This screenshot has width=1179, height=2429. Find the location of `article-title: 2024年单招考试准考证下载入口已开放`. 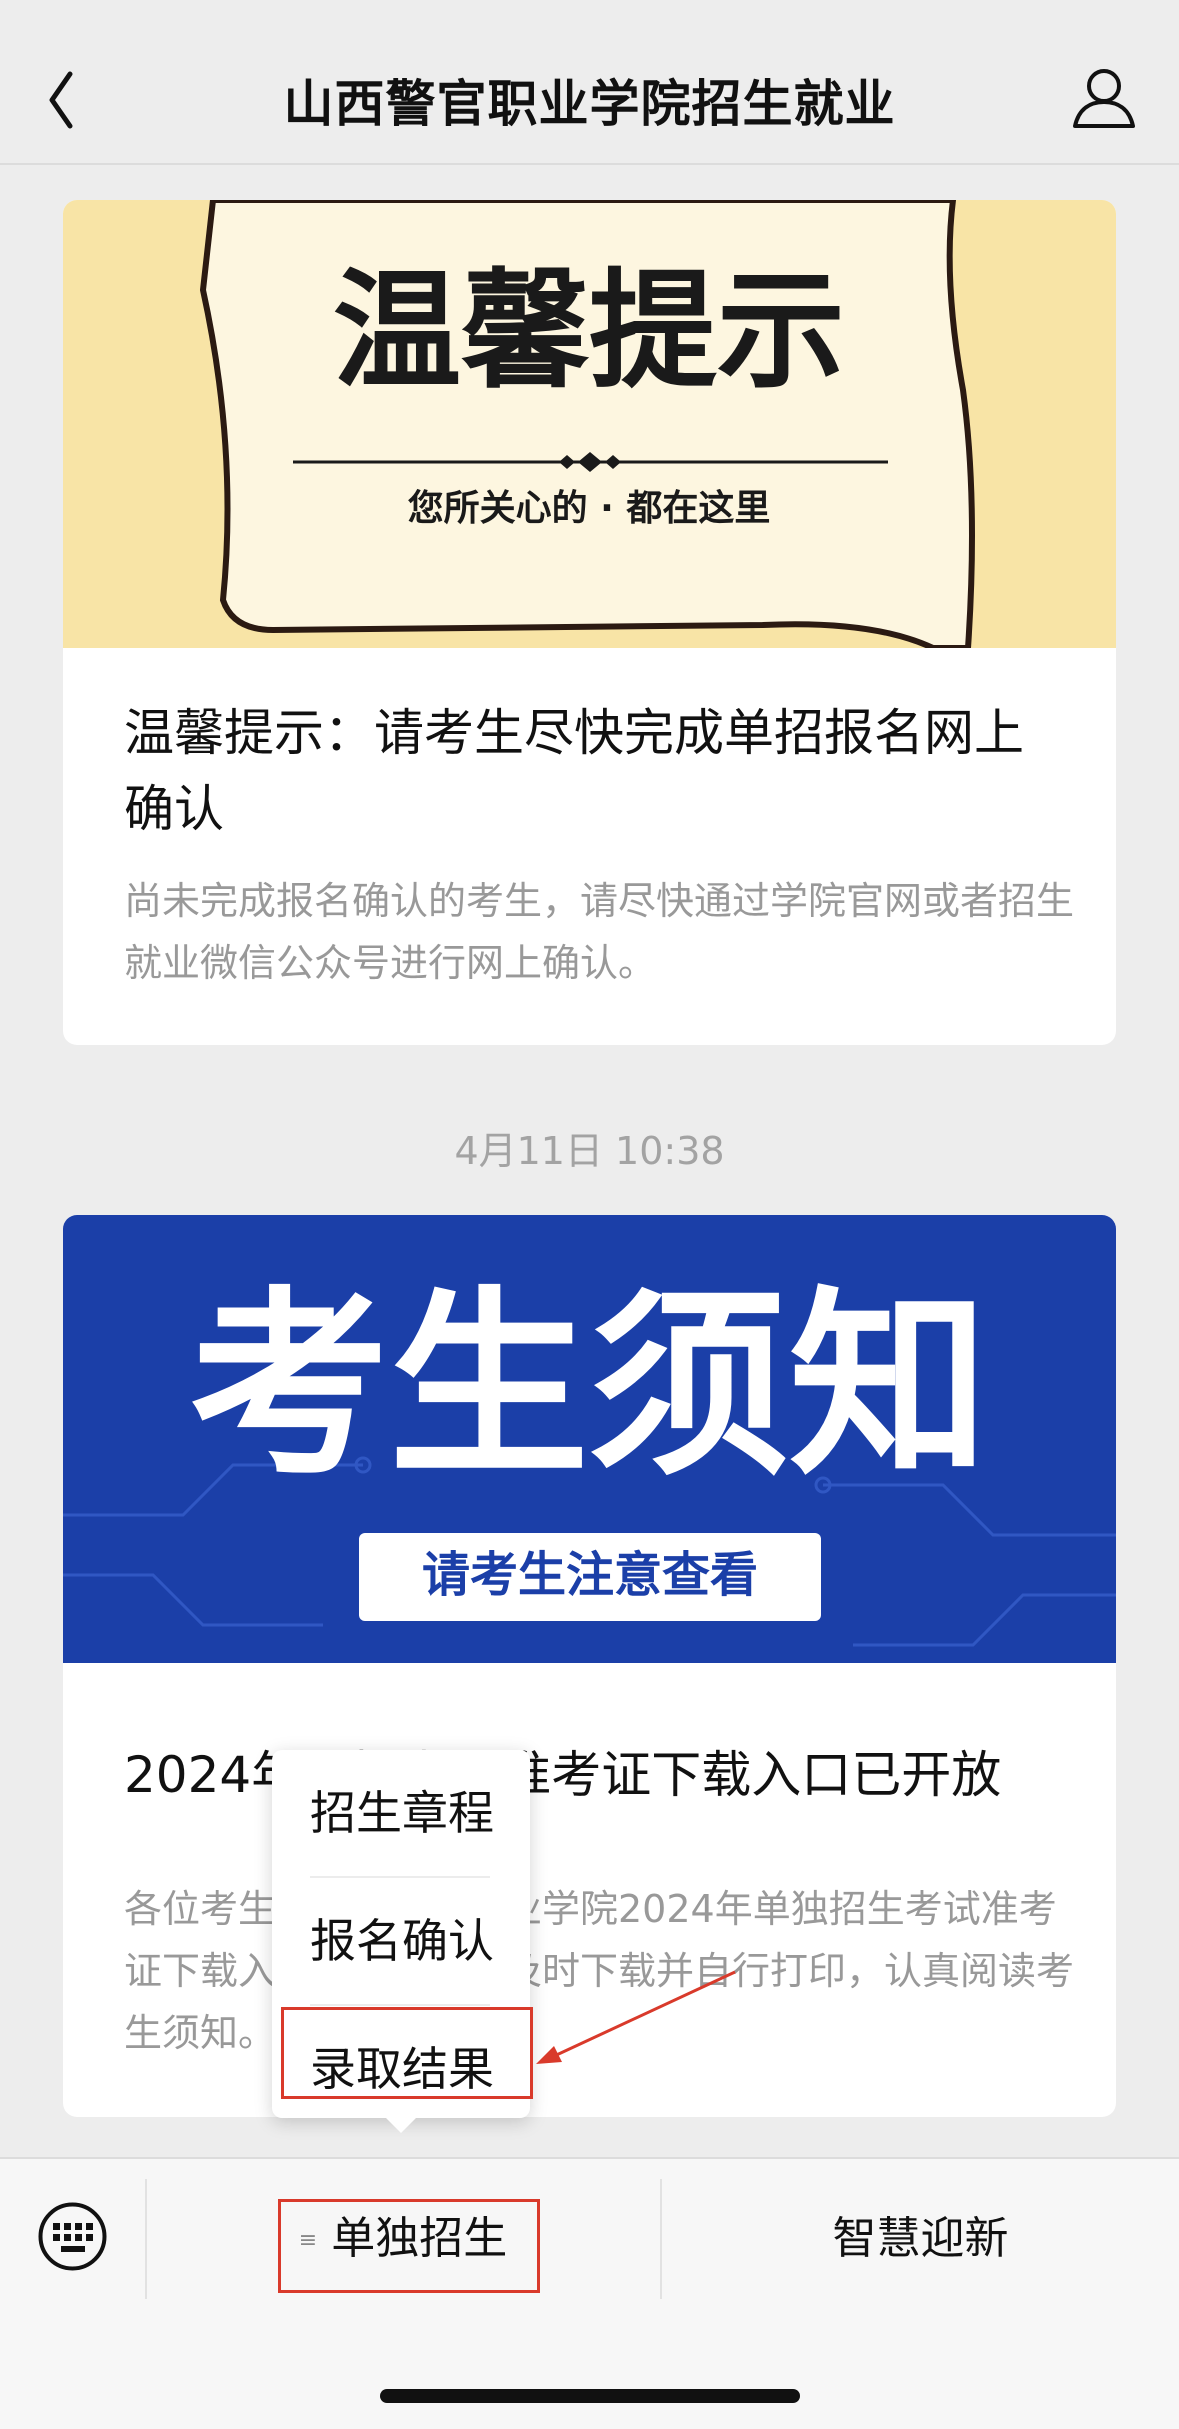

article-title: 2024年单招考试准考证下载入口已开放 is located at coordinates (594, 1775).